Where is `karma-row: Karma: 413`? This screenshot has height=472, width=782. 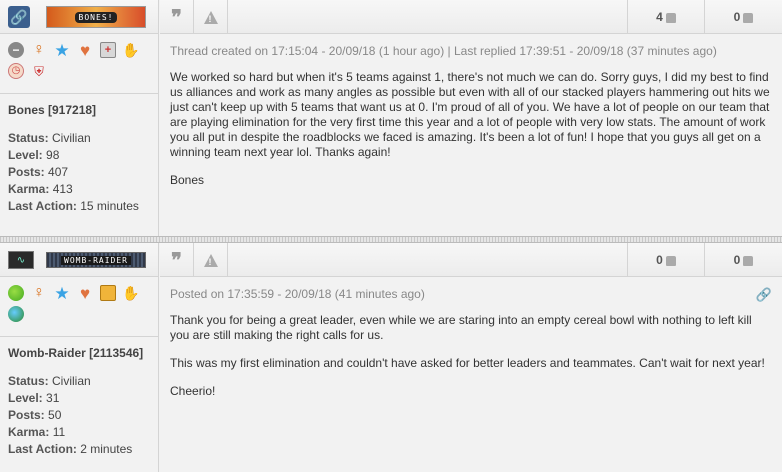 karma-row: Karma: 413 is located at coordinates (79, 189).